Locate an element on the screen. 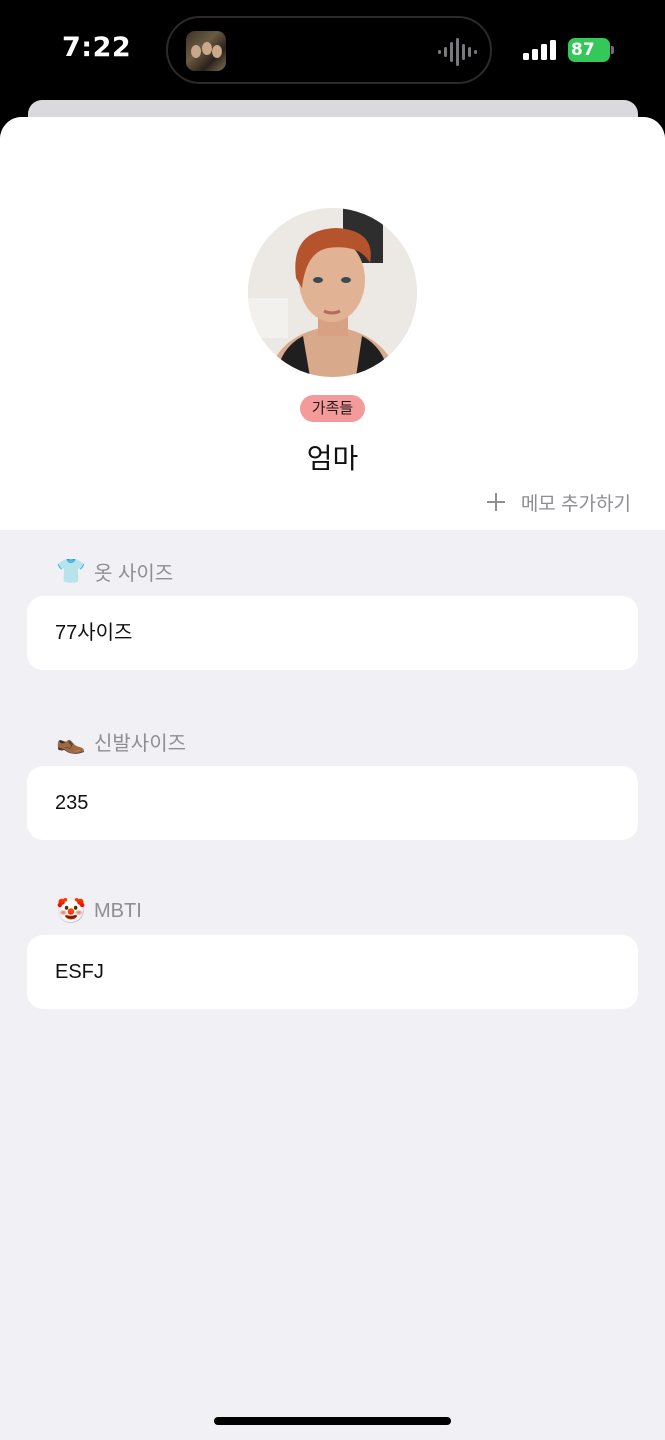 This screenshot has height=1440, width=665. plus-icon is located at coordinates (495, 502).